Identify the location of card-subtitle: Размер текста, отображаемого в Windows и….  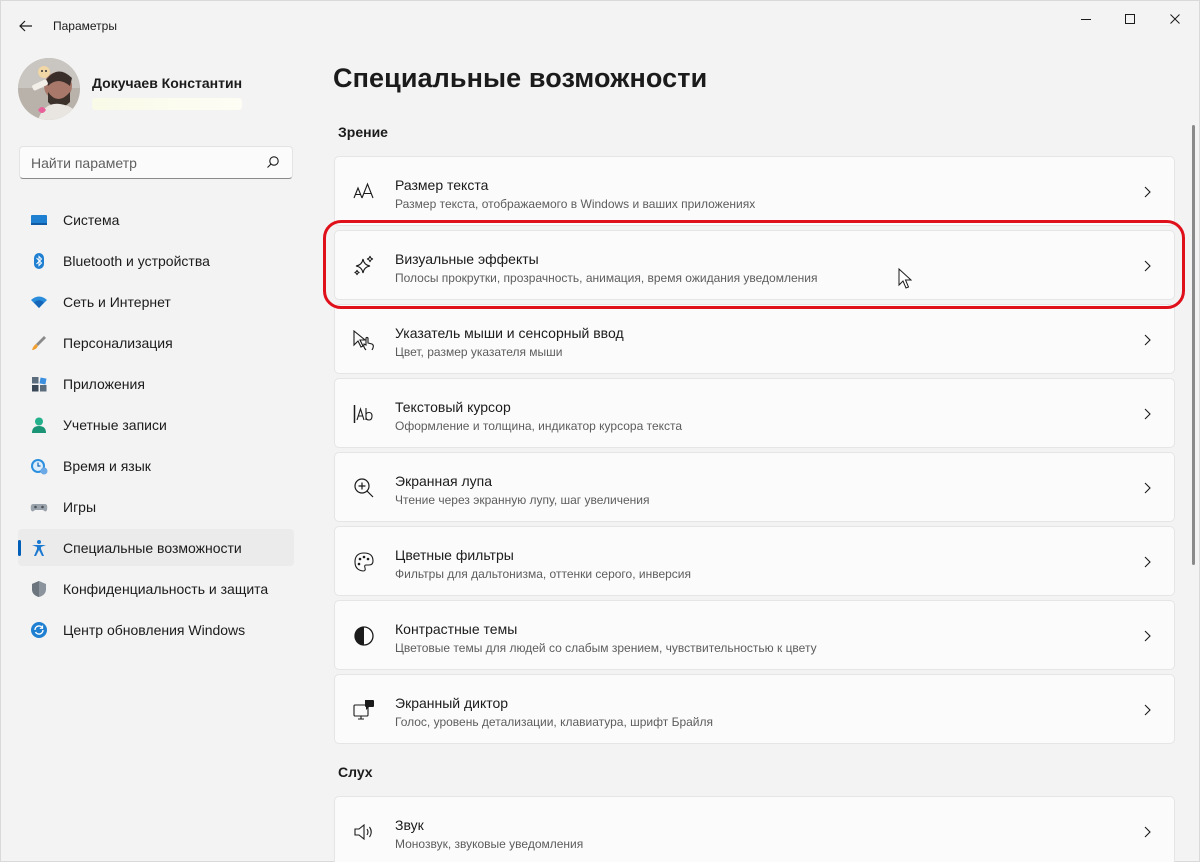
(575, 204).